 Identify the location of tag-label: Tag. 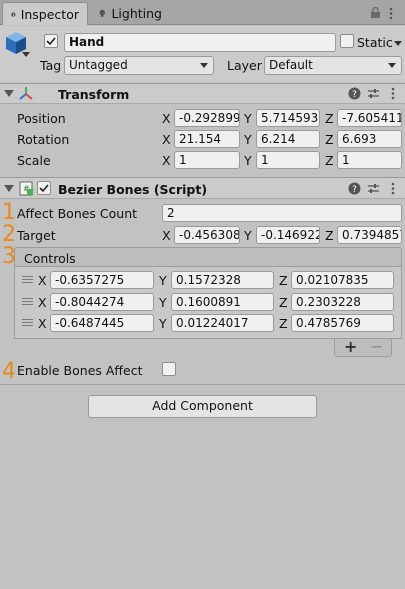
(51, 65).